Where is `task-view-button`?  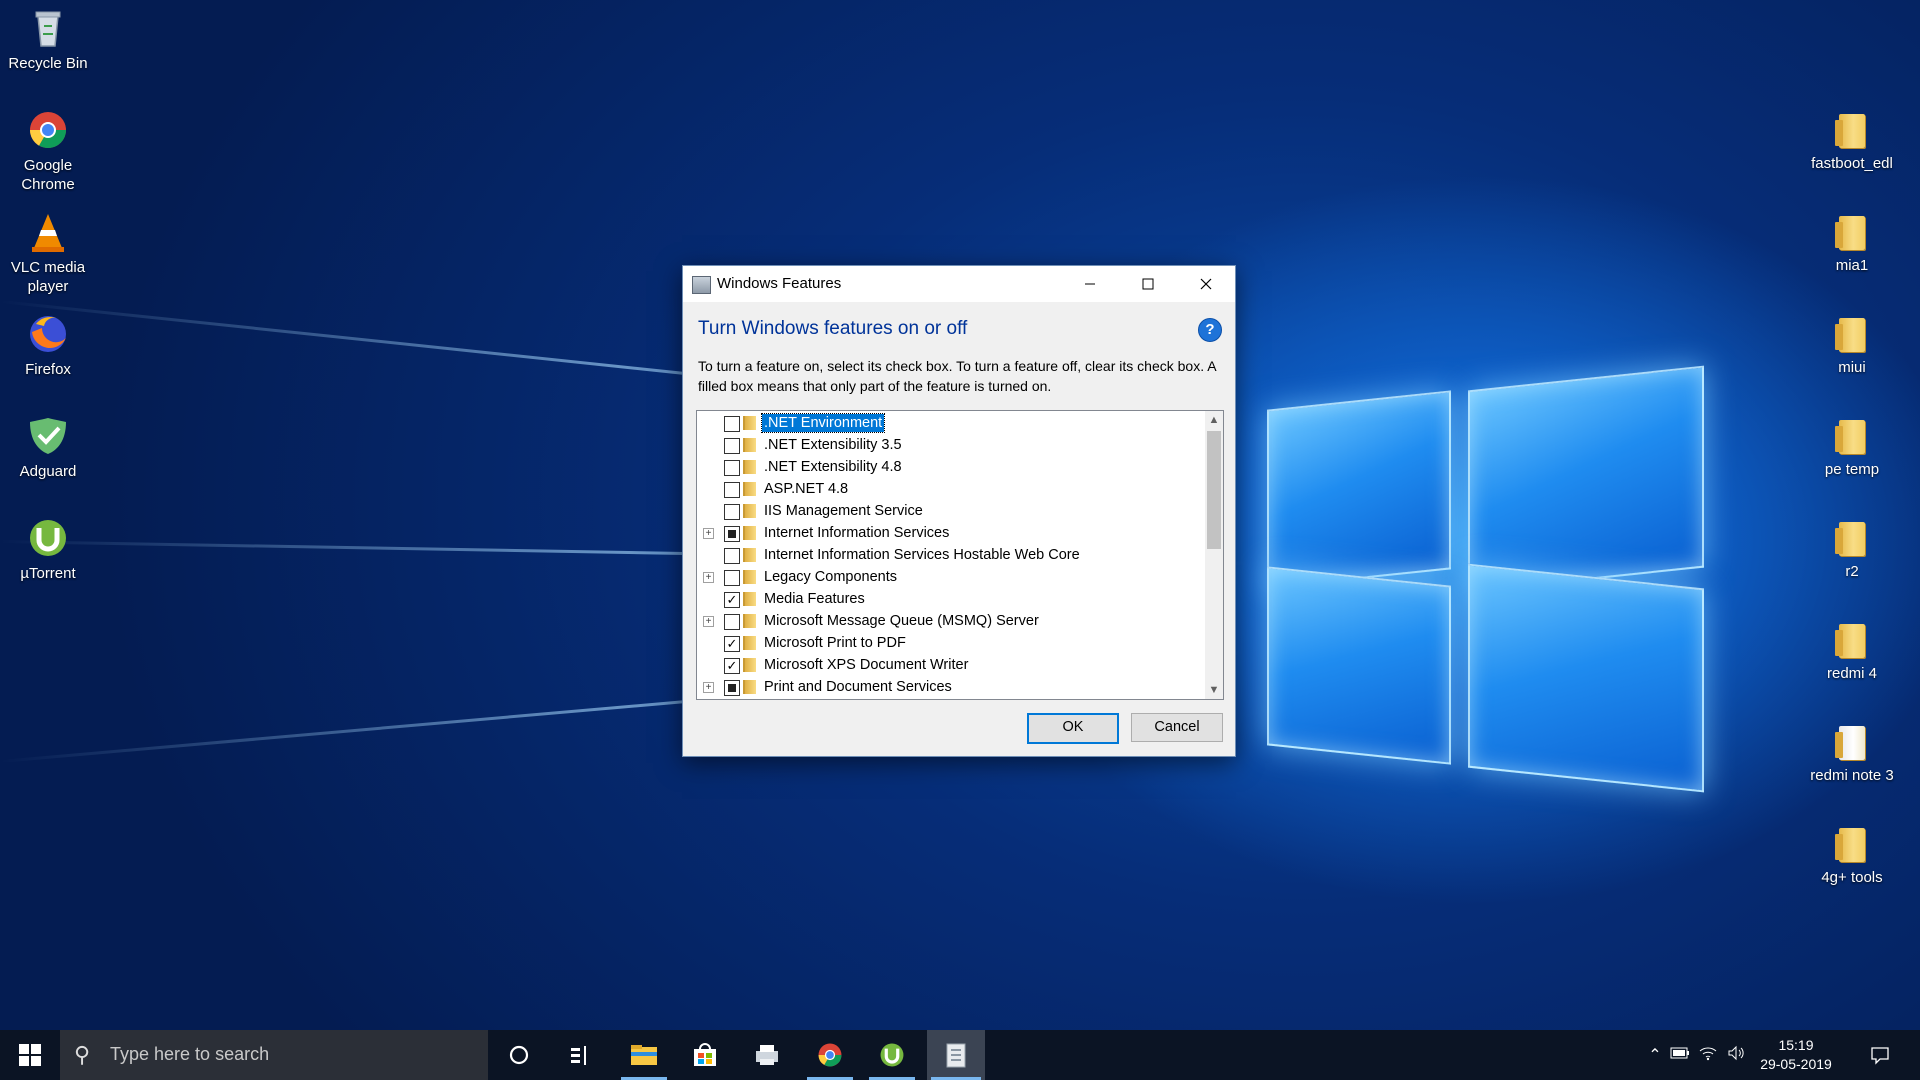
task-view-button is located at coordinates (580, 1055).